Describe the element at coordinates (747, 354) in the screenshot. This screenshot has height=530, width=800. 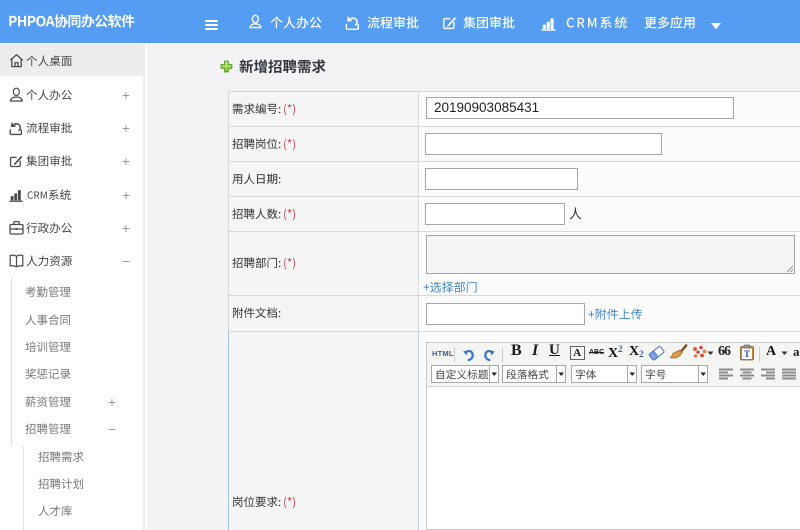
I see `svg-text: T` at that location.